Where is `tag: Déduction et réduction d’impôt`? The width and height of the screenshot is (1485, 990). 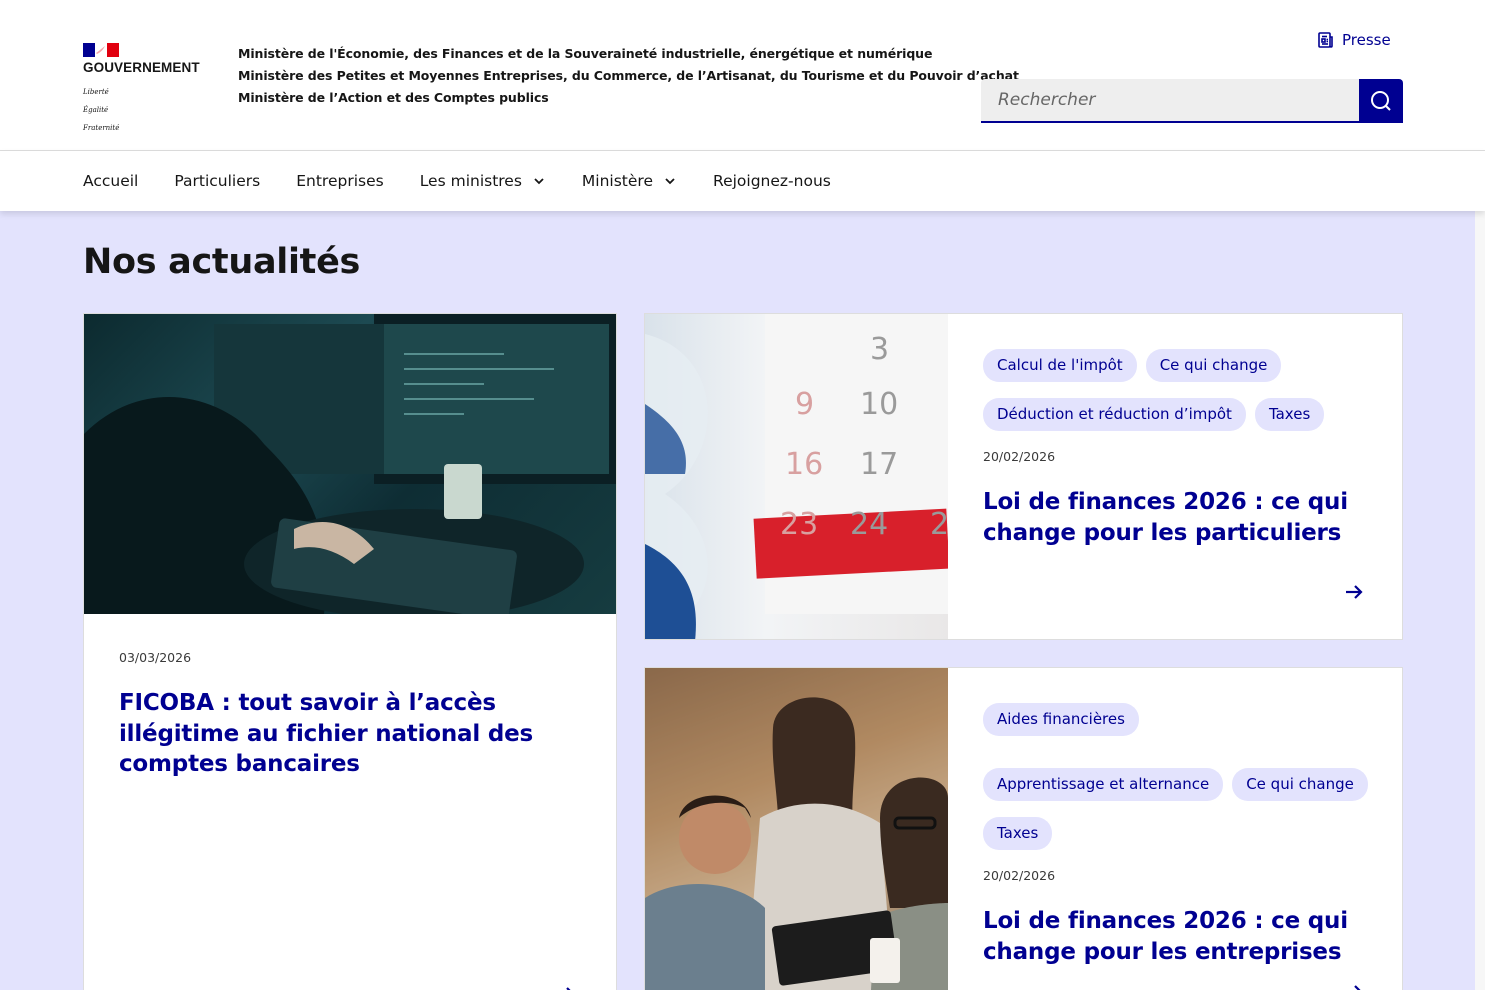 tag: Déduction et réduction d’impôt is located at coordinates (1114, 414).